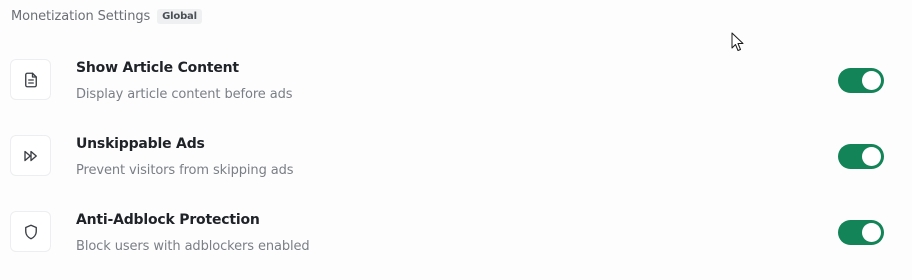 The width and height of the screenshot is (912, 280). I want to click on setting-description: Prevent visitors from skipping ads, so click(185, 170).